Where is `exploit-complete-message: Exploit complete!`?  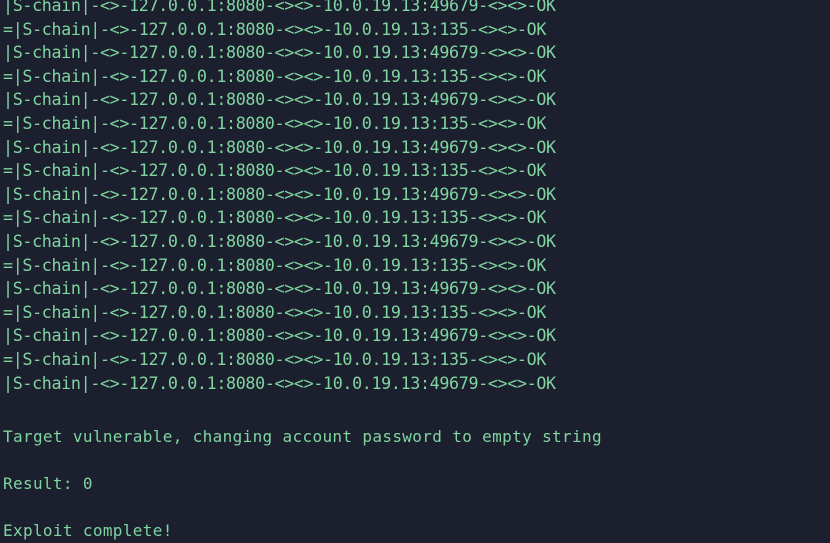 exploit-complete-message: Exploit complete! is located at coordinates (88, 530).